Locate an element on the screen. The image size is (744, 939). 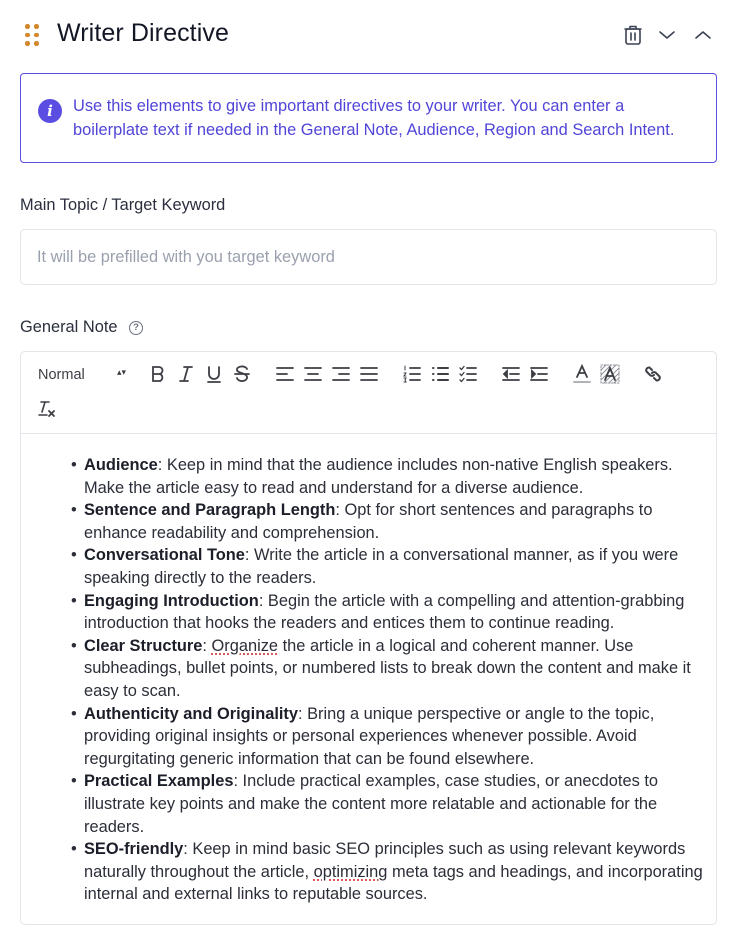
item-title: SEO-friendly is located at coordinates (134, 849).